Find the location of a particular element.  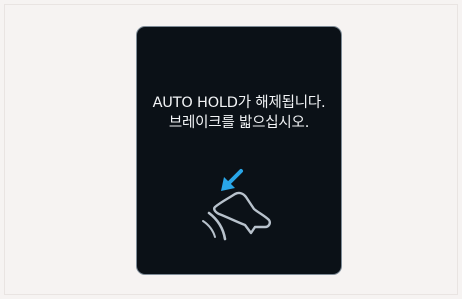

pedal-arc-small-icon is located at coordinates (209, 229).